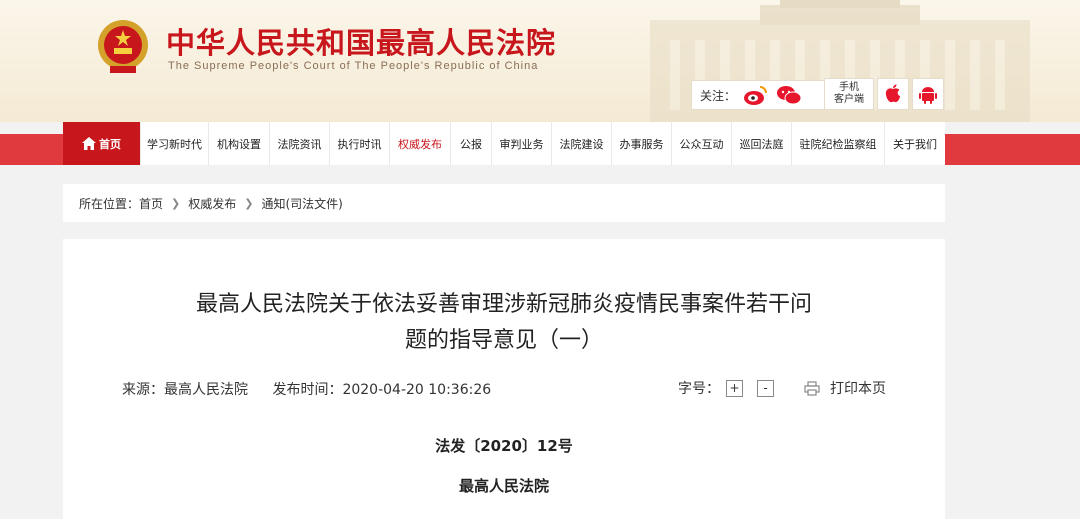 The width and height of the screenshot is (1080, 519). I want to click on nav-item-news: 法院资讯, so click(300, 143).